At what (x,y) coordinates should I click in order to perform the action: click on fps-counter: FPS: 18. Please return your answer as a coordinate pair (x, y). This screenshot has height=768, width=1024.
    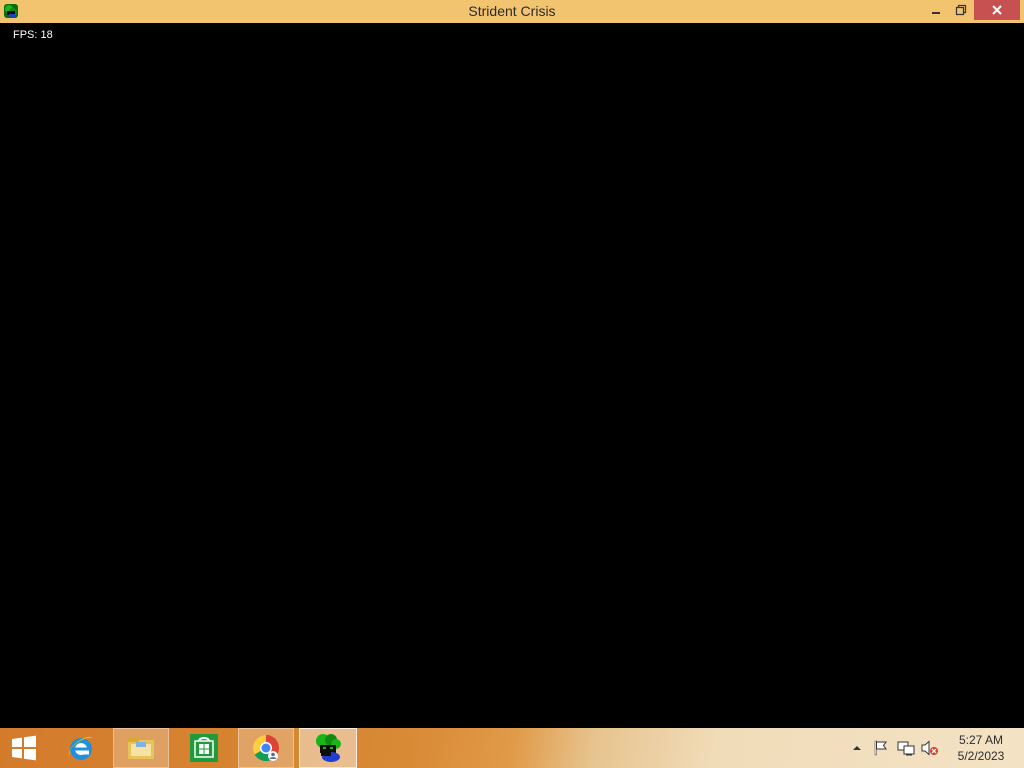
    Looking at the image, I should click on (33, 35).